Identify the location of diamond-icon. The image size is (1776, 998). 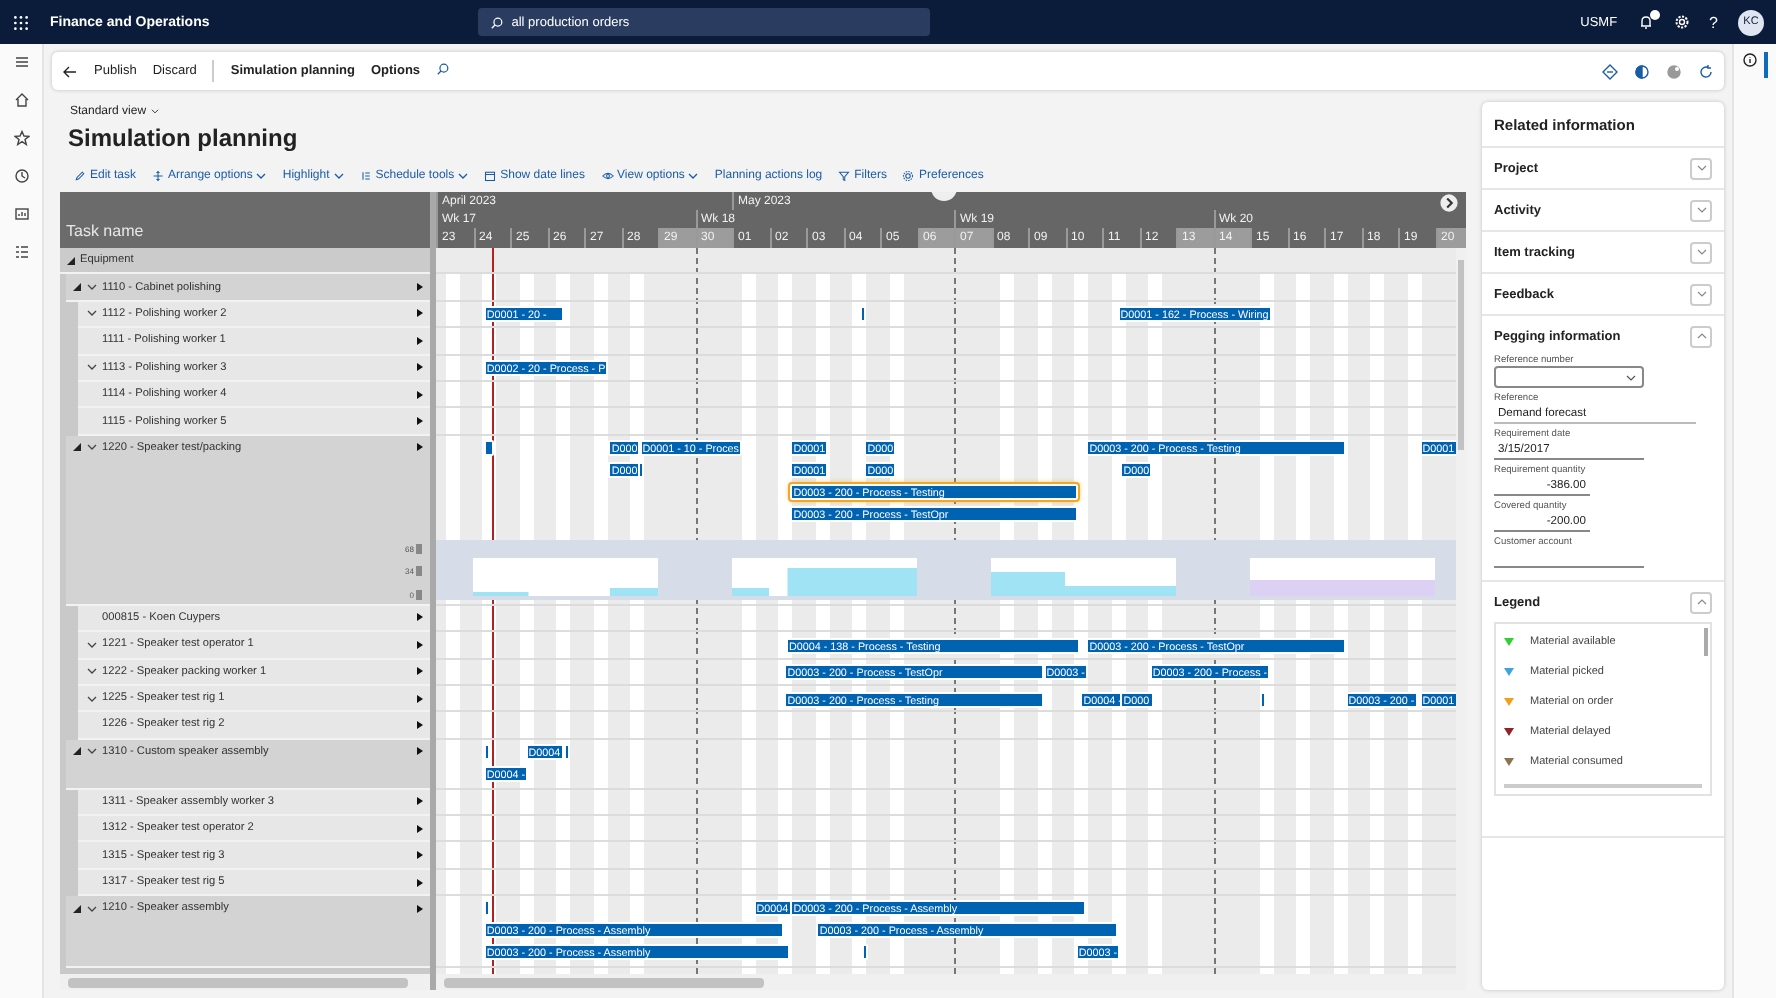
(1610, 71).